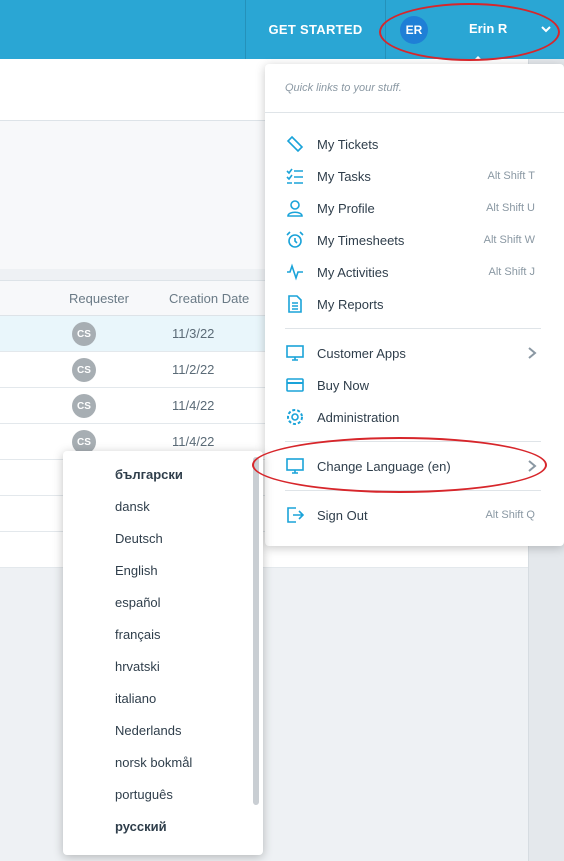  Describe the element at coordinates (315, 29) in the screenshot. I see `get-started-button: GET STARTED` at that location.